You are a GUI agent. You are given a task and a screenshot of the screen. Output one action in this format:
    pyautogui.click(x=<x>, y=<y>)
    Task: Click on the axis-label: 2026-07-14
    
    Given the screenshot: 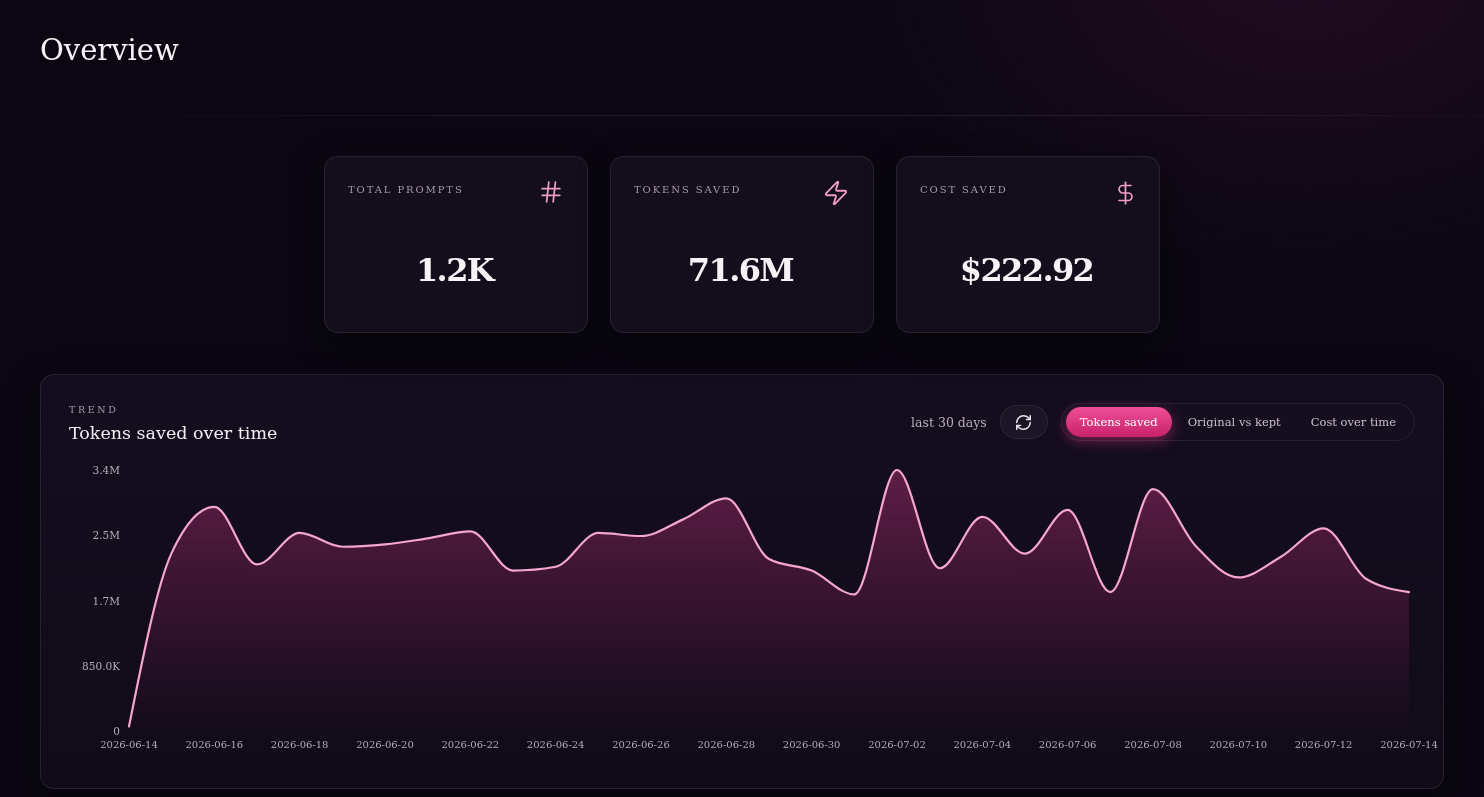 What is the action you would take?
    pyautogui.click(x=1409, y=744)
    